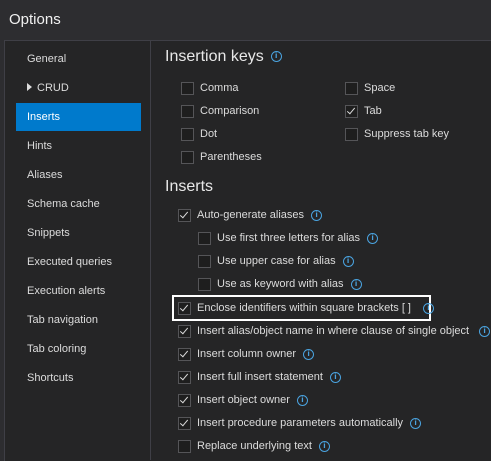 The height and width of the screenshot is (461, 491). I want to click on sidebar-item-tab-navigation: Tab navigation, so click(78, 320).